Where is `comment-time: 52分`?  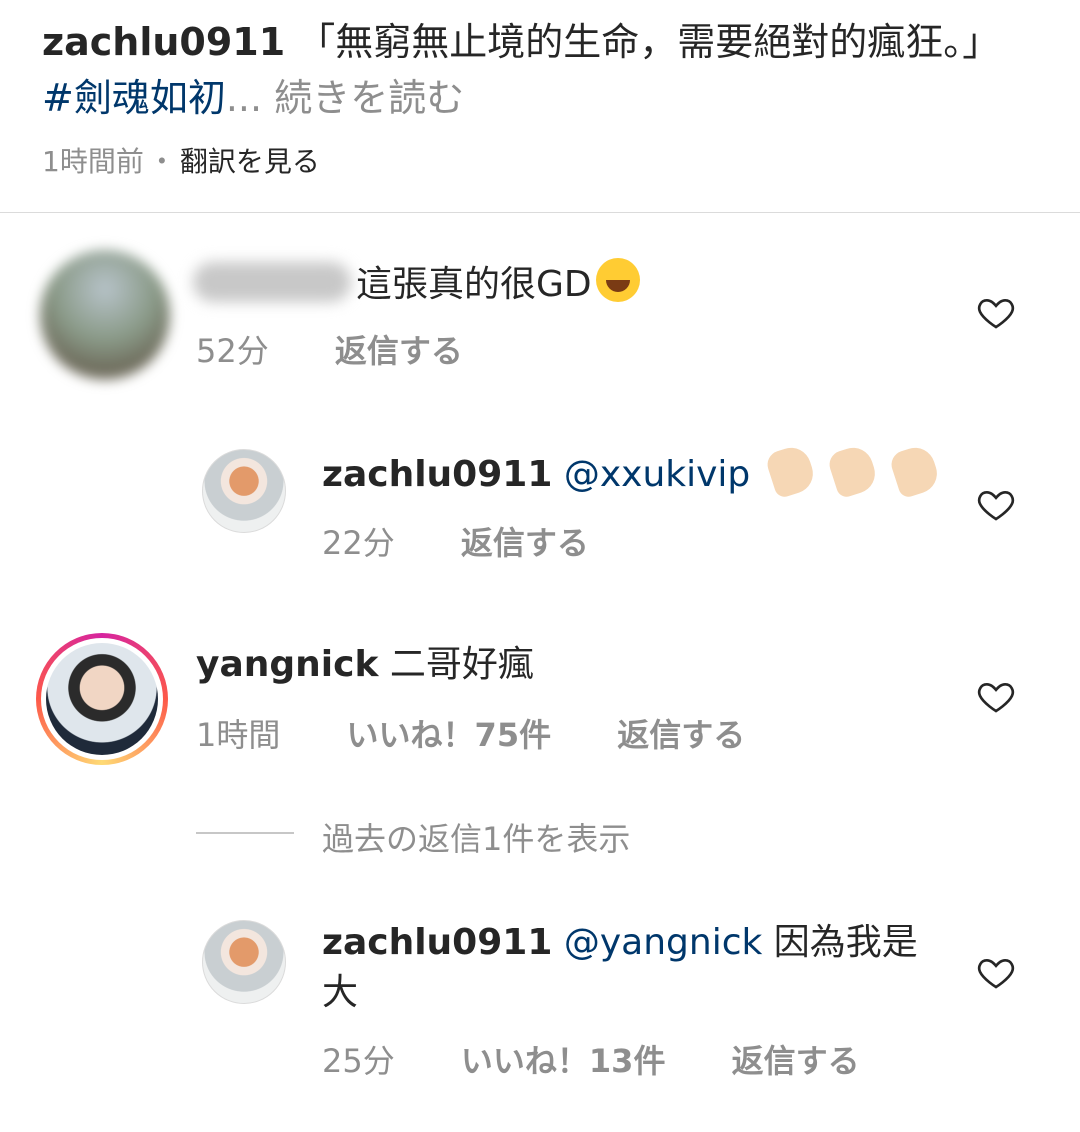 comment-time: 52分 is located at coordinates (232, 351).